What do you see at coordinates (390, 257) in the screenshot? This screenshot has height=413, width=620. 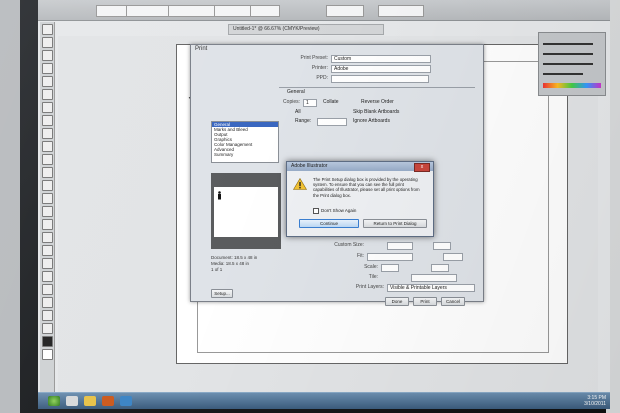 I see `fit-select` at bounding box center [390, 257].